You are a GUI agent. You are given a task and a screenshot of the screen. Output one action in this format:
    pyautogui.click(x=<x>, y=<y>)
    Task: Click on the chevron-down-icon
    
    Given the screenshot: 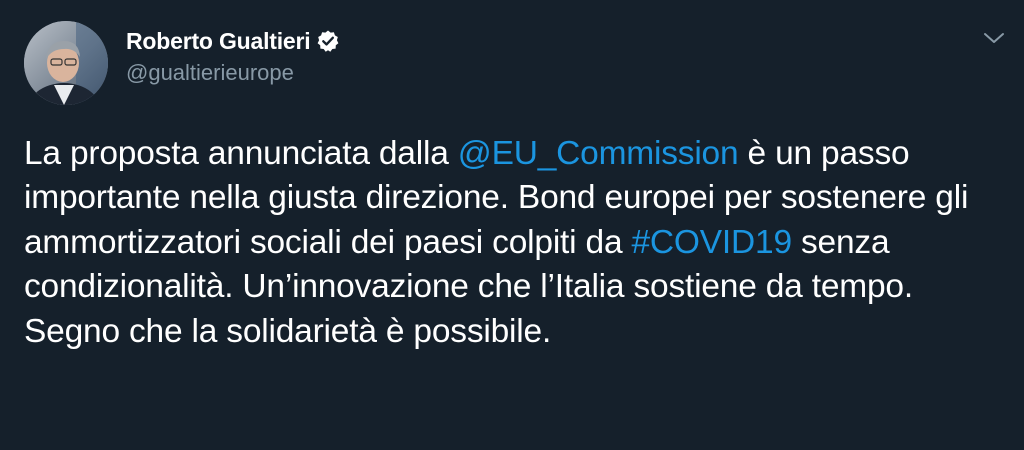 What is the action you would take?
    pyautogui.click(x=994, y=38)
    